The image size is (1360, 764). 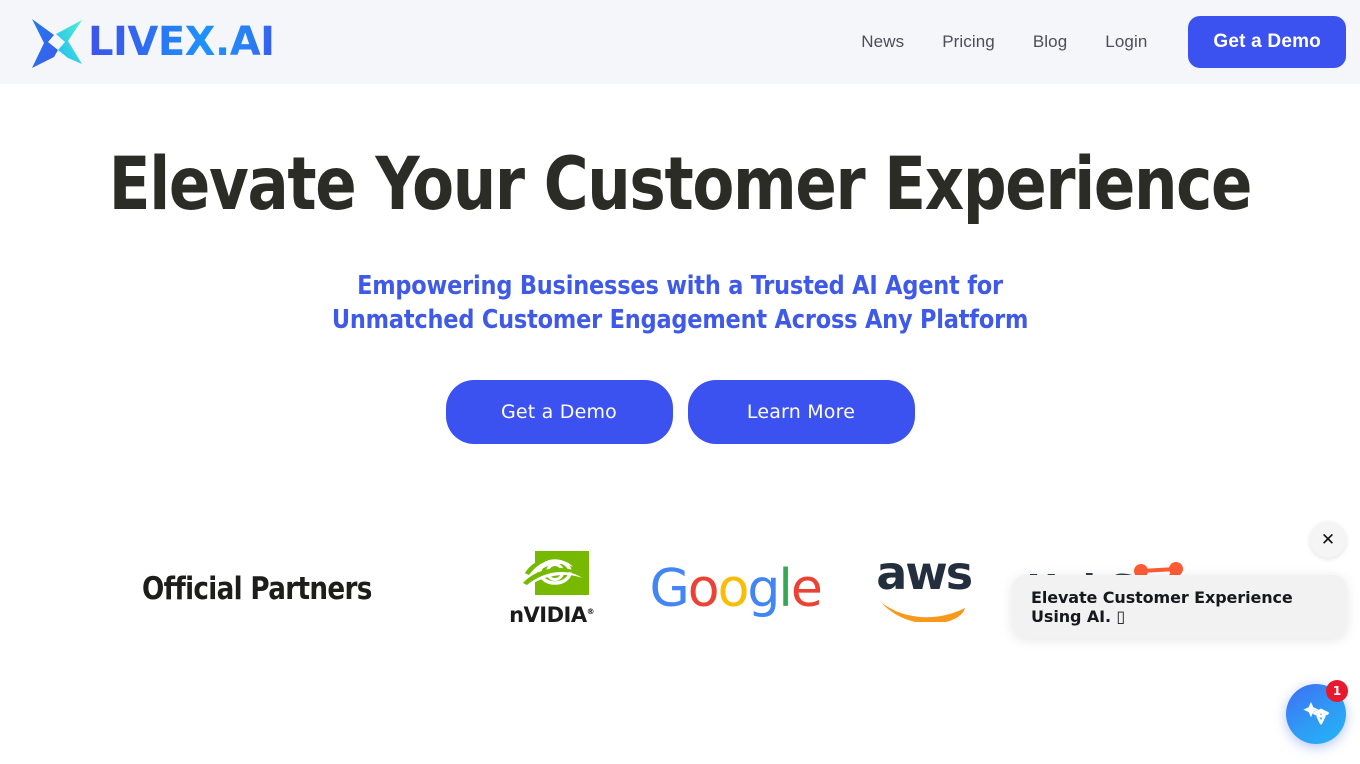 I want to click on partner-logo-nvidia: nVIDIA®, so click(x=552, y=589).